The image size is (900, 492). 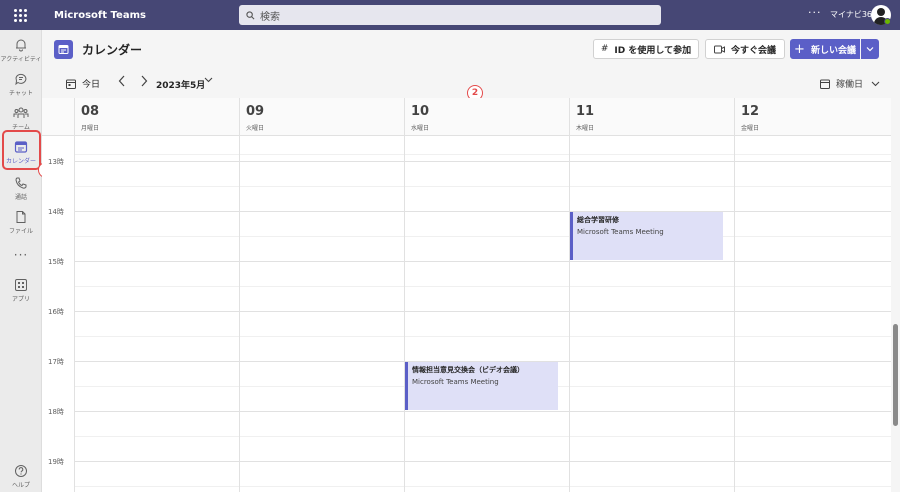 I want to click on rail-label-files: ファイル, so click(x=20, y=231).